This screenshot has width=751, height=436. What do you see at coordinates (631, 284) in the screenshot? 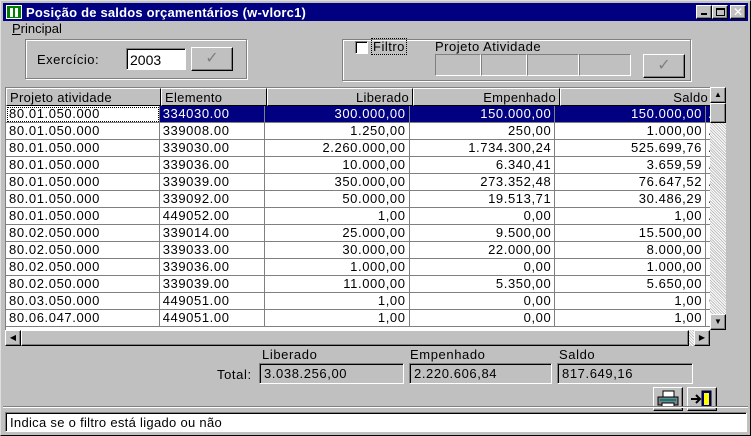
I see `cell-saldo: 5.650,00` at bounding box center [631, 284].